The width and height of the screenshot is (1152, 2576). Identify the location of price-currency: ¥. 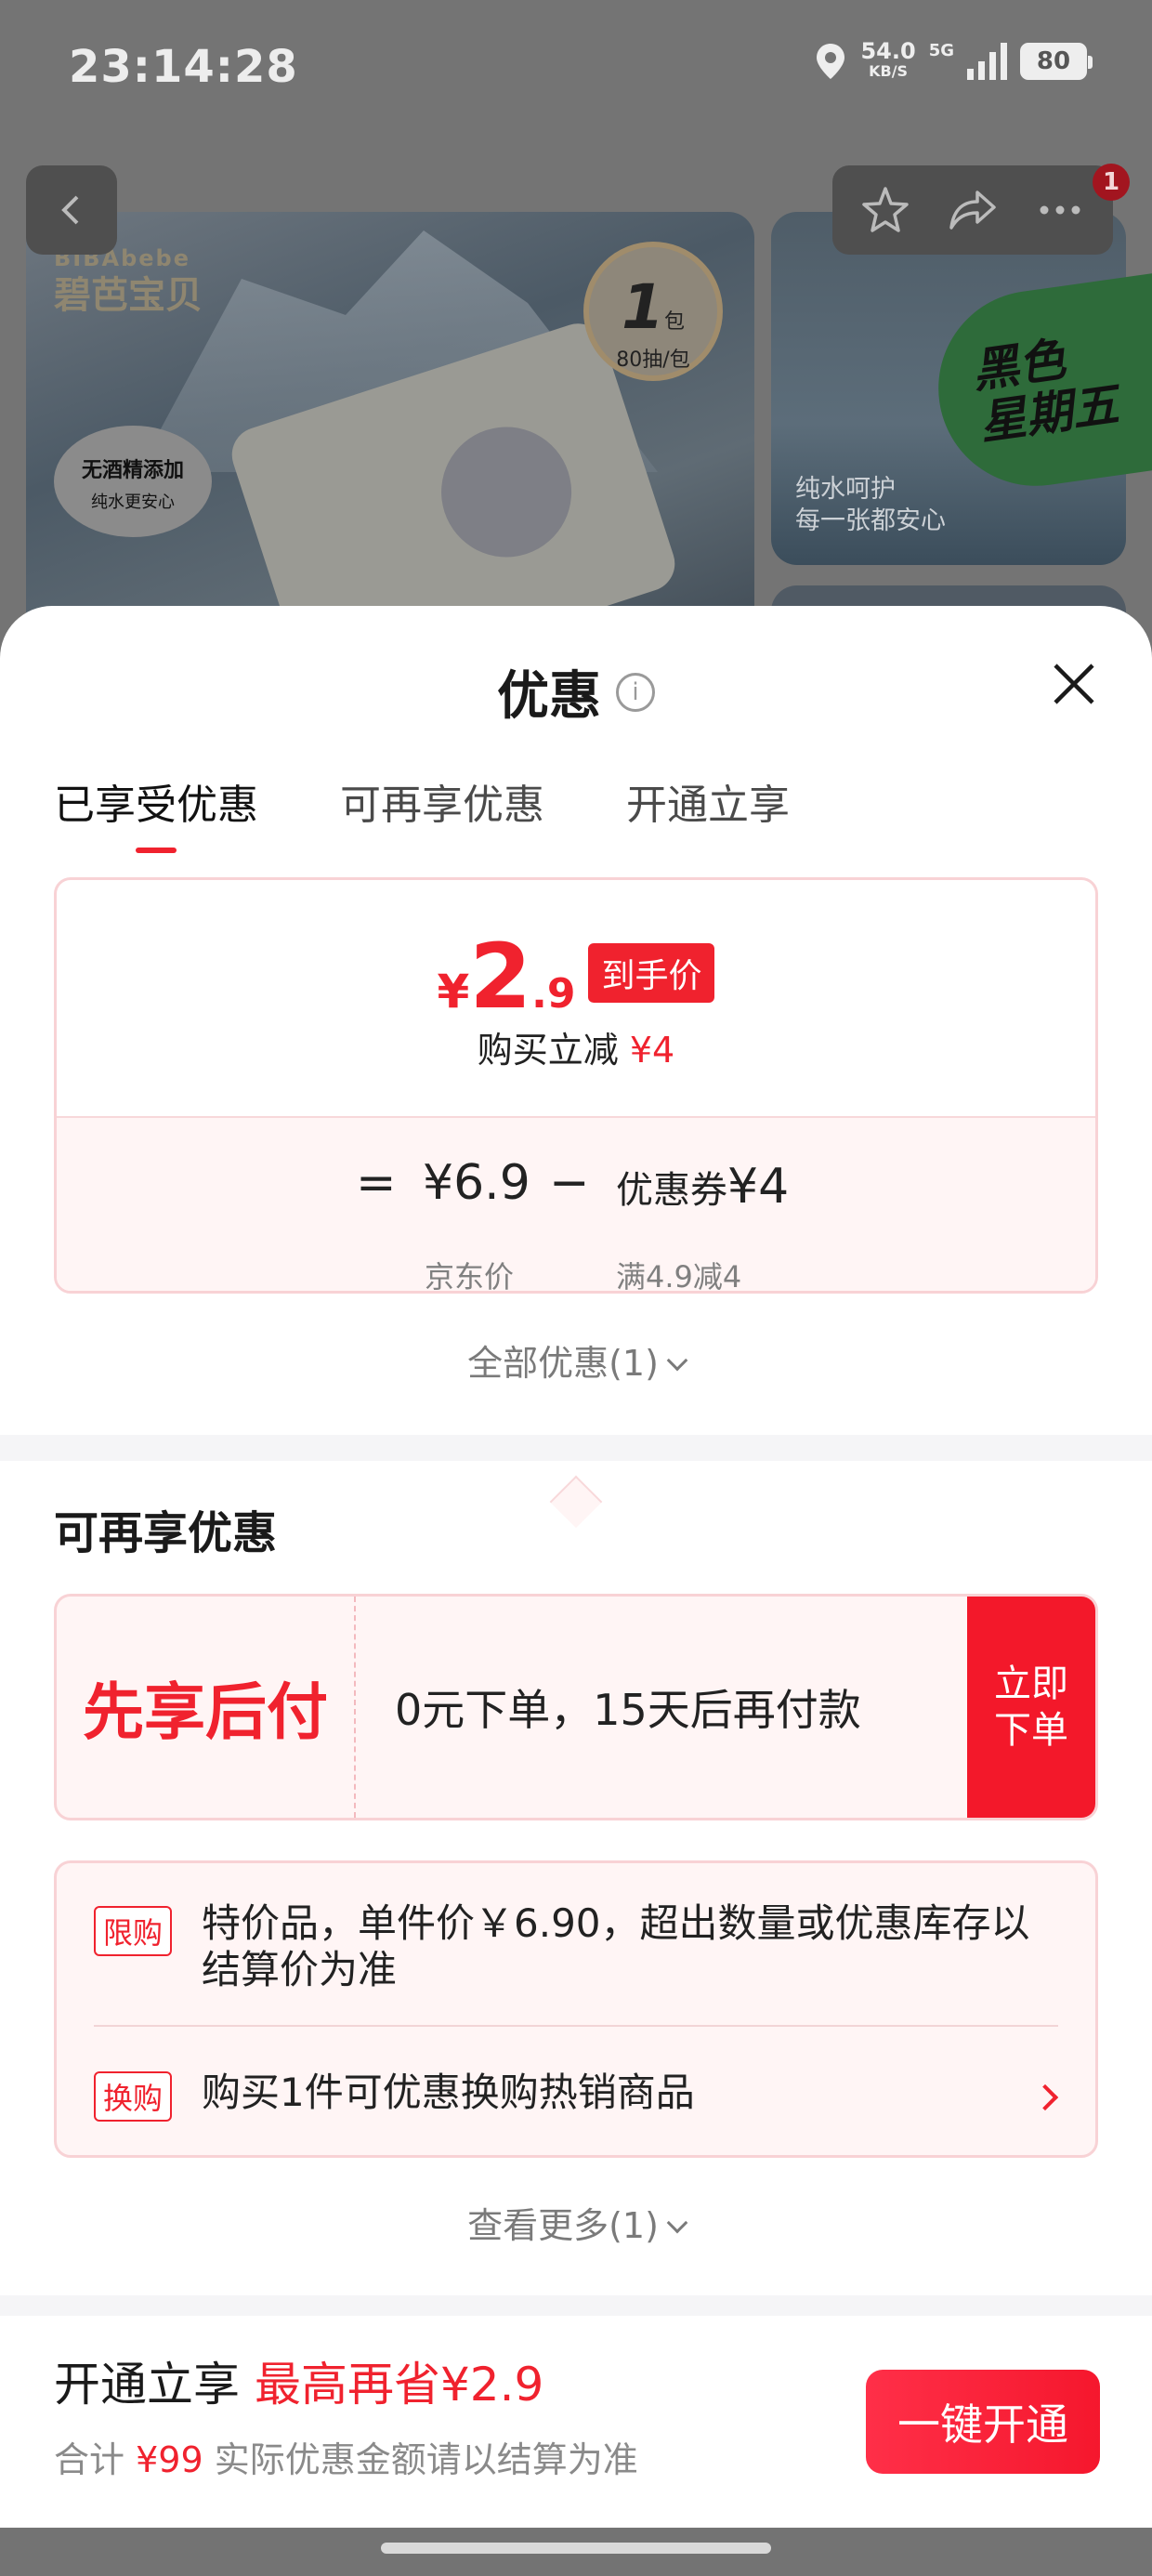
(453, 992).